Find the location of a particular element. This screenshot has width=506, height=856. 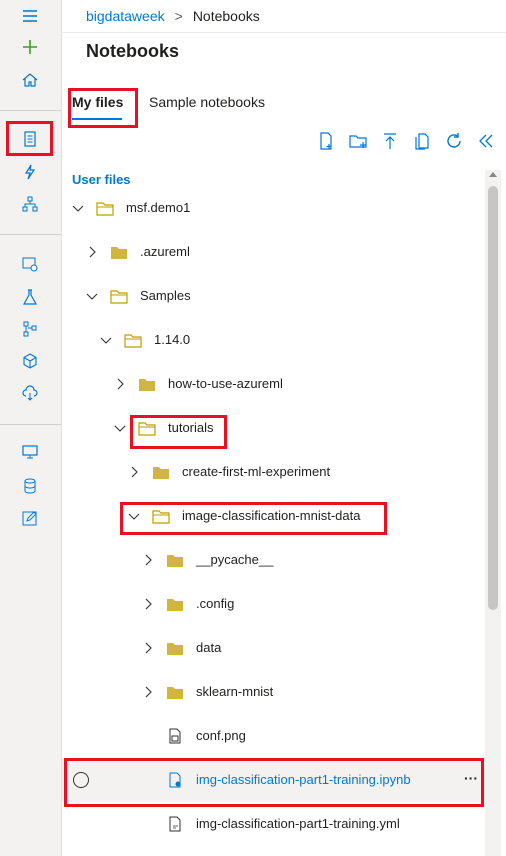

tree-item-label: tutorials is located at coordinates (191, 427).